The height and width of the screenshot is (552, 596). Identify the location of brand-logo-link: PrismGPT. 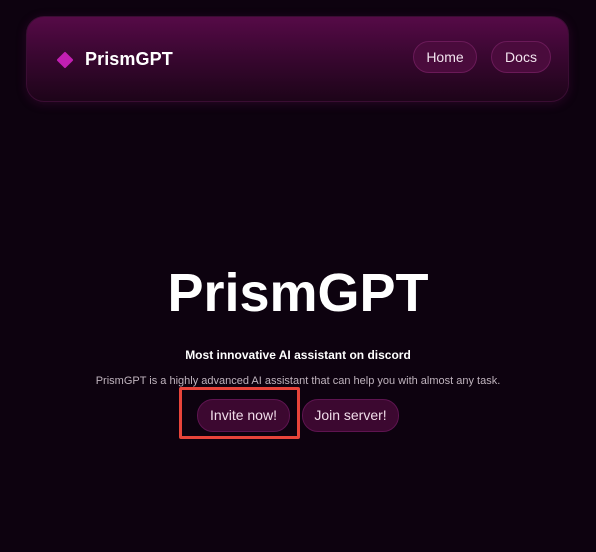
(114, 59).